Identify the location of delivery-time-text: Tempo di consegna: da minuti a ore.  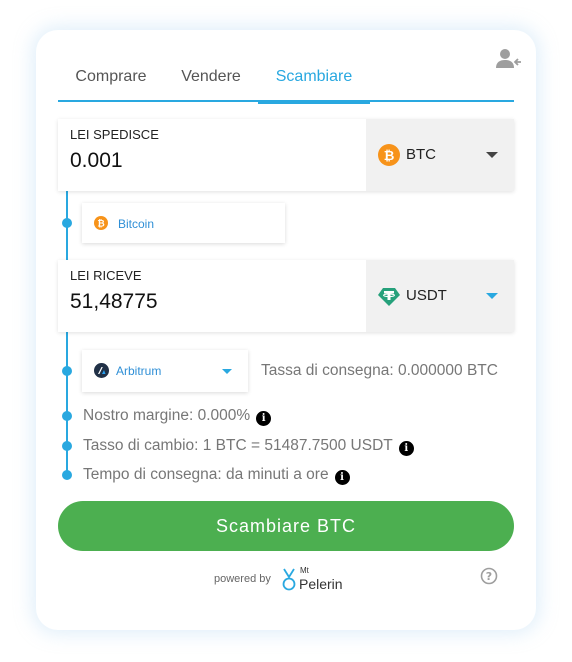
(206, 474).